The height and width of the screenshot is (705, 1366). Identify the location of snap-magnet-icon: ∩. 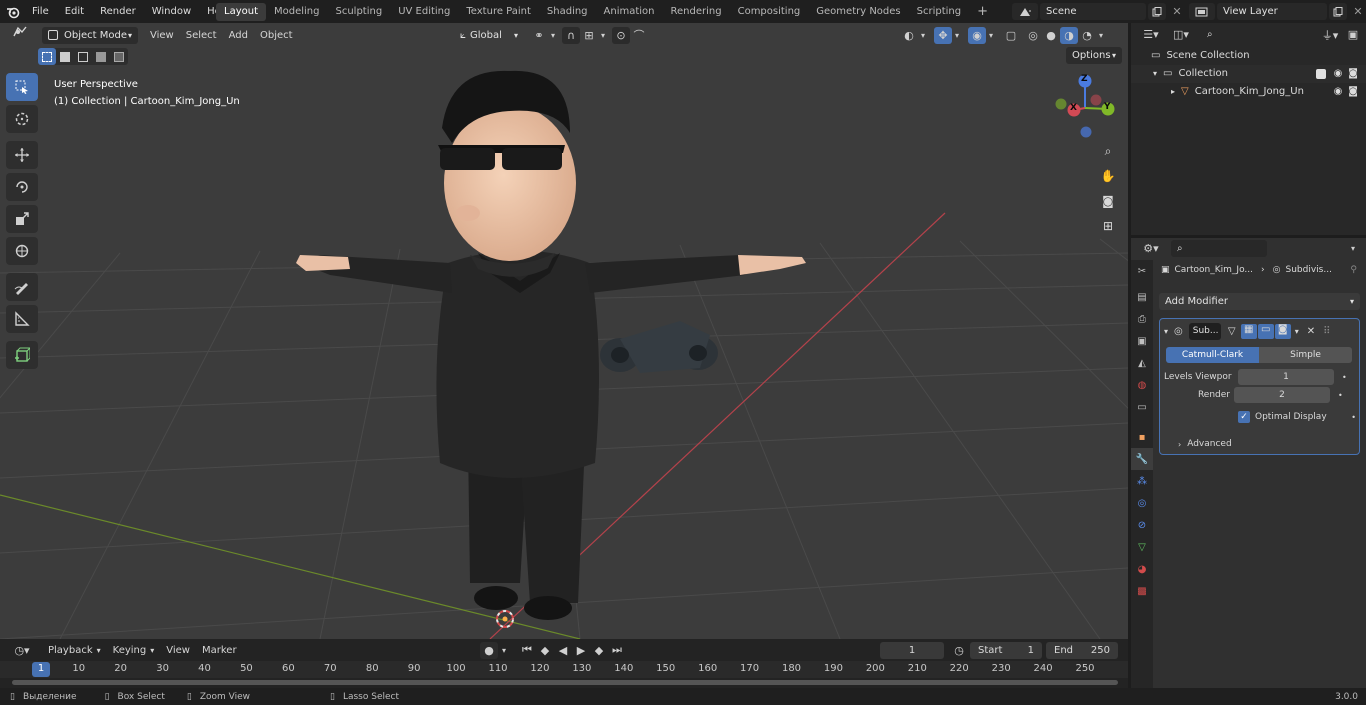
(571, 35).